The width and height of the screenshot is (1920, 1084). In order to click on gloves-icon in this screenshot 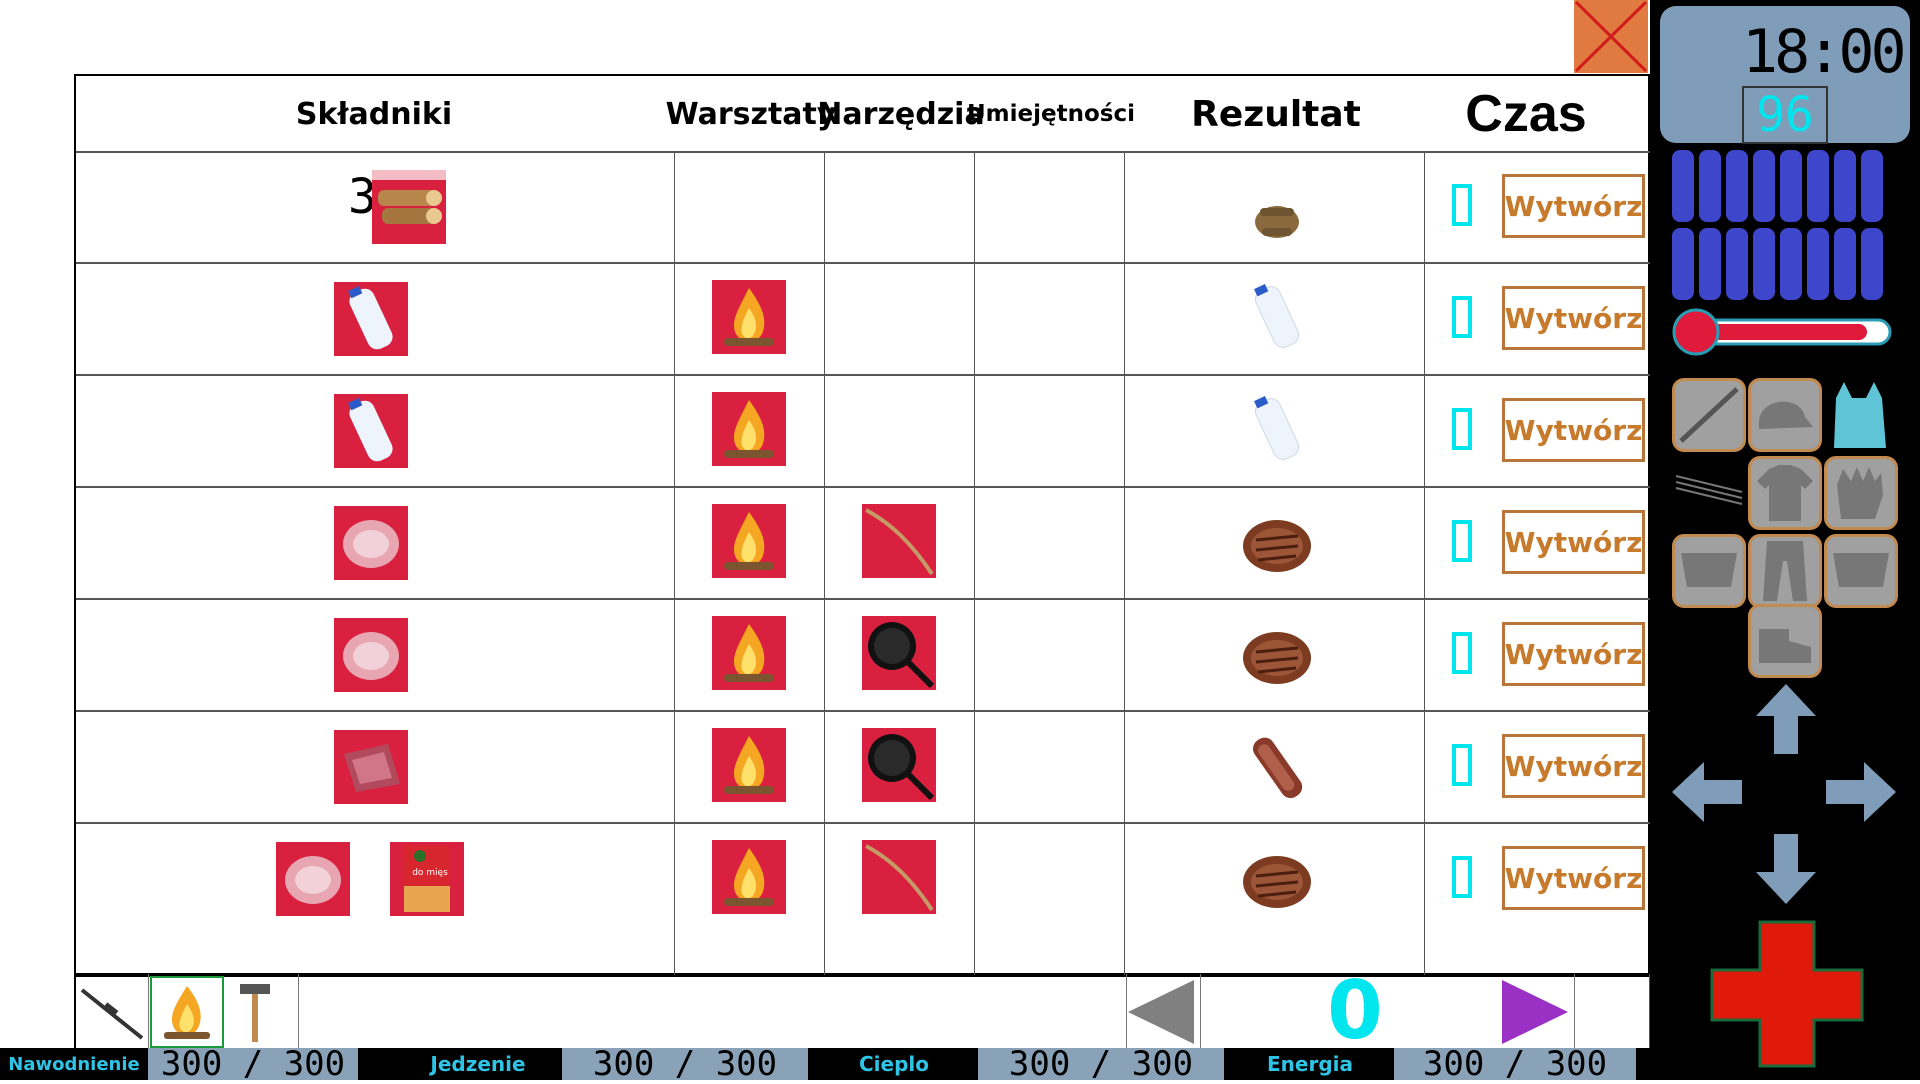, I will do `click(1860, 493)`.